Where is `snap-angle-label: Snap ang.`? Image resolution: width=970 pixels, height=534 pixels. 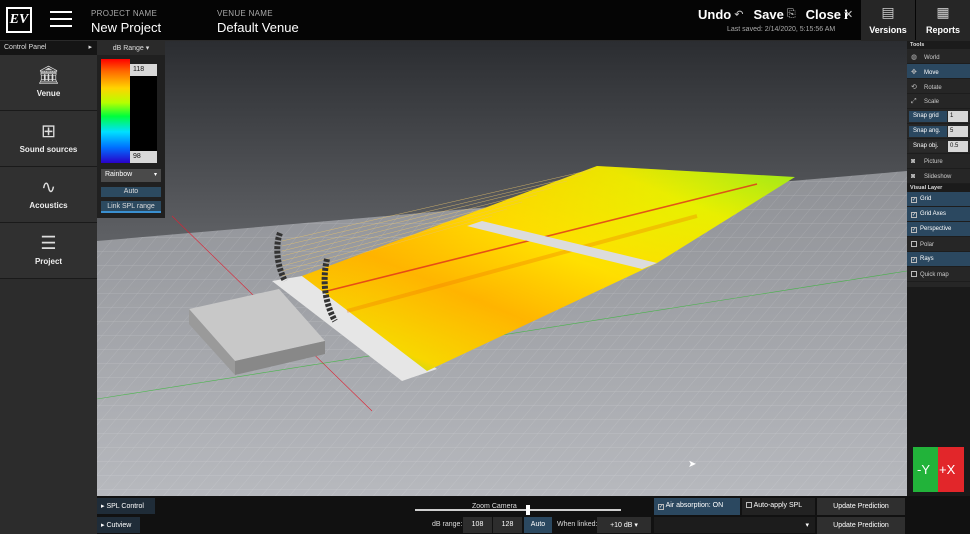
snap-angle-label: Snap ang. is located at coordinates (928, 131).